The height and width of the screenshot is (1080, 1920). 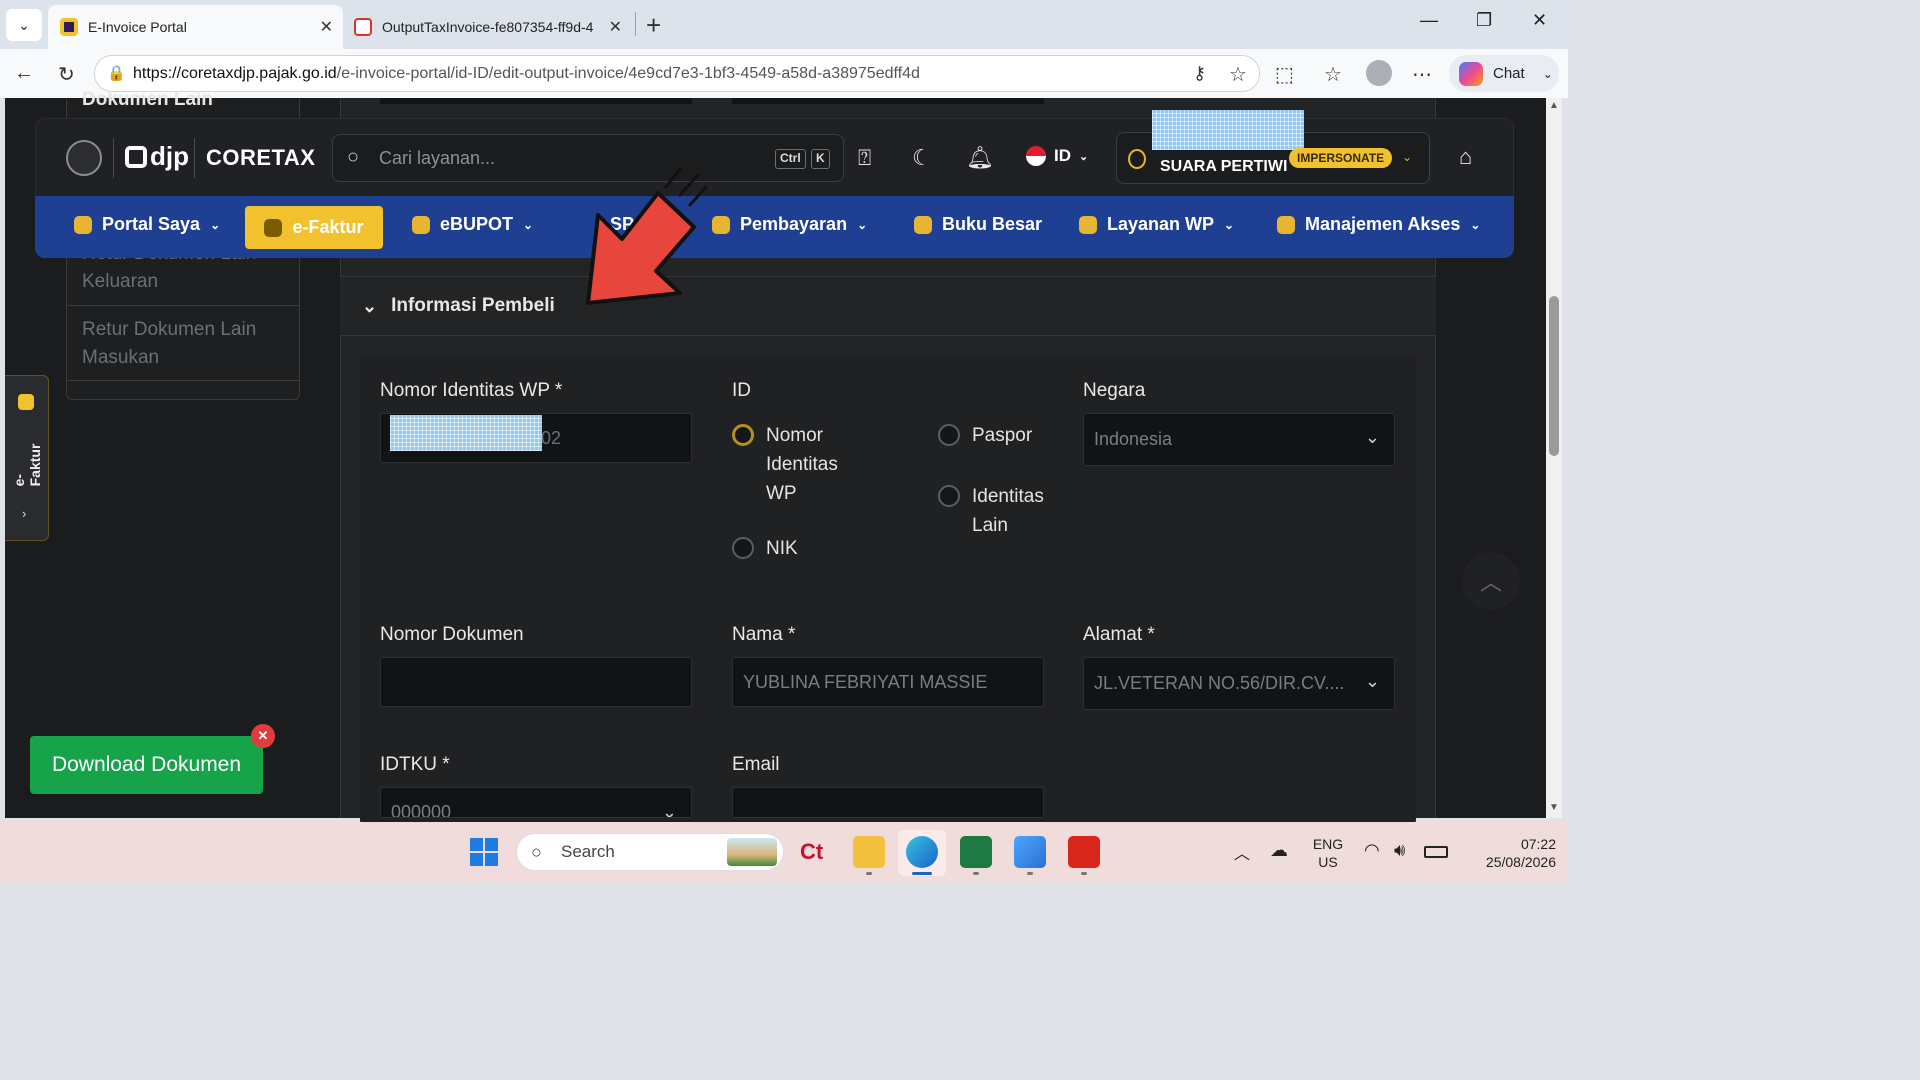 I want to click on scroll-up-arrow-icon: ▲, so click(x=1554, y=105).